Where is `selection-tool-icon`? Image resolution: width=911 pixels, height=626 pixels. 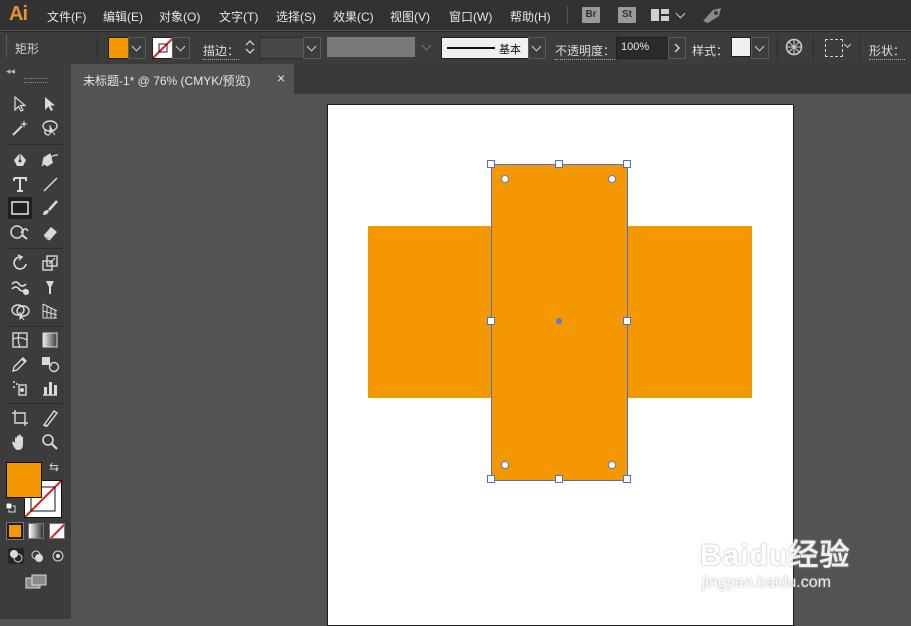 selection-tool-icon is located at coordinates (20, 104).